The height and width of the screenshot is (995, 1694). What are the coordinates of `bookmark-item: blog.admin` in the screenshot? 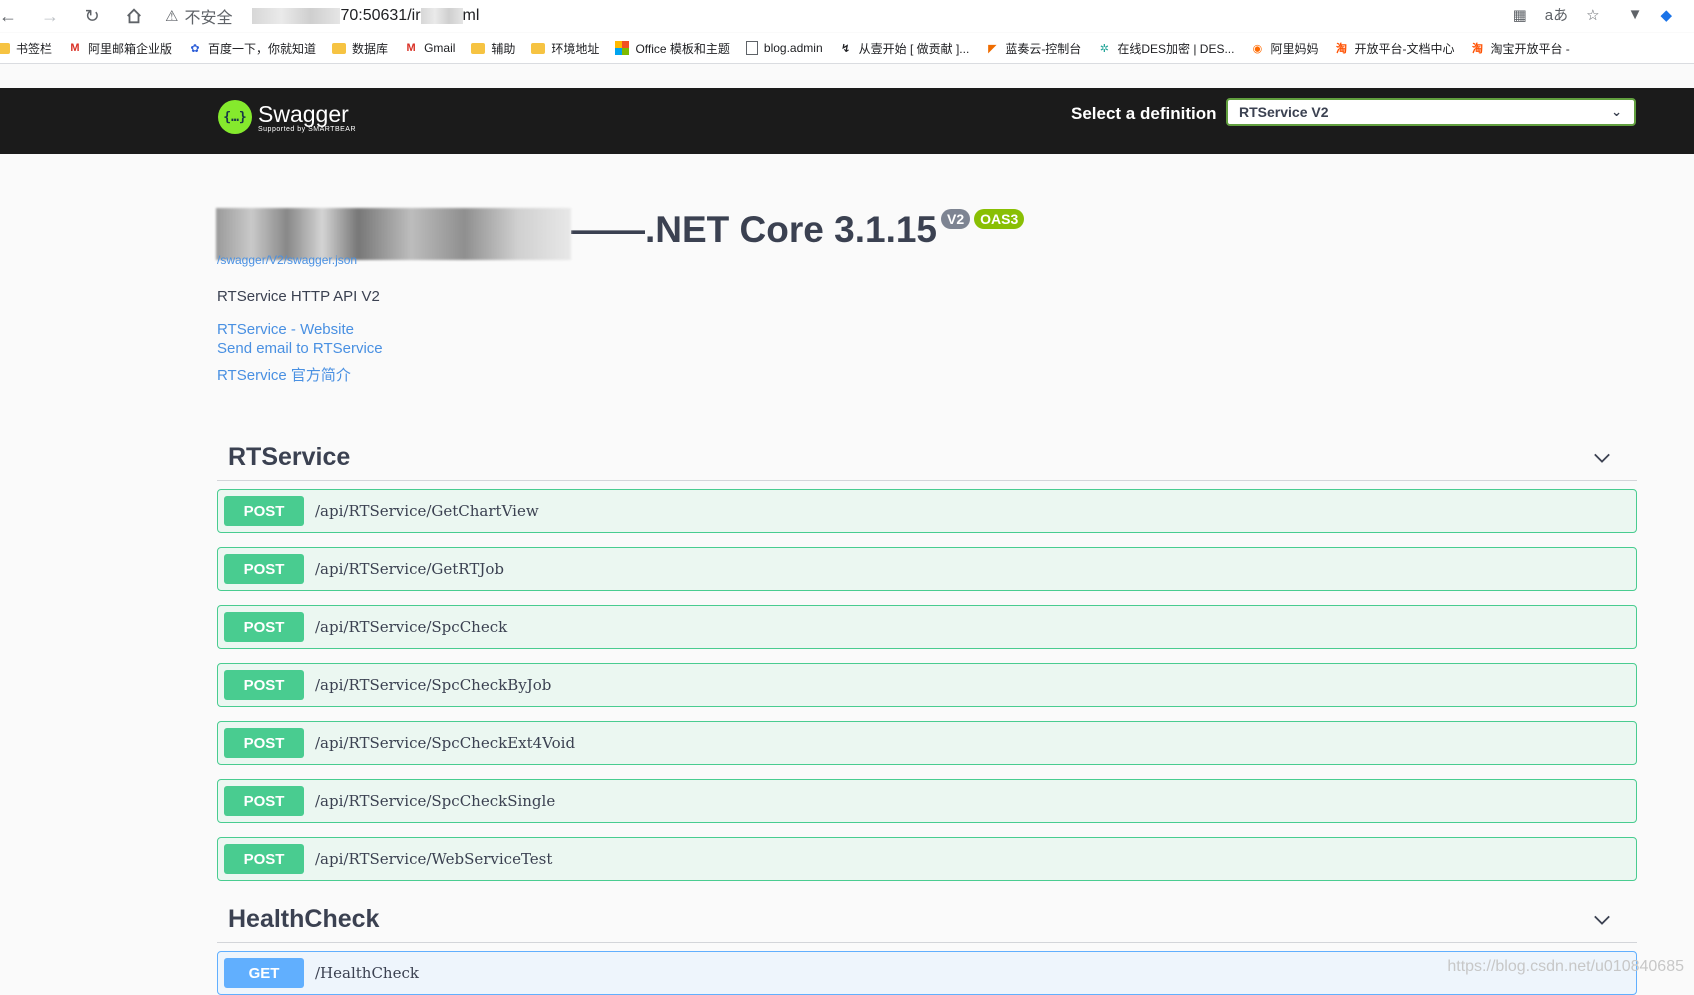 It's located at (784, 48).